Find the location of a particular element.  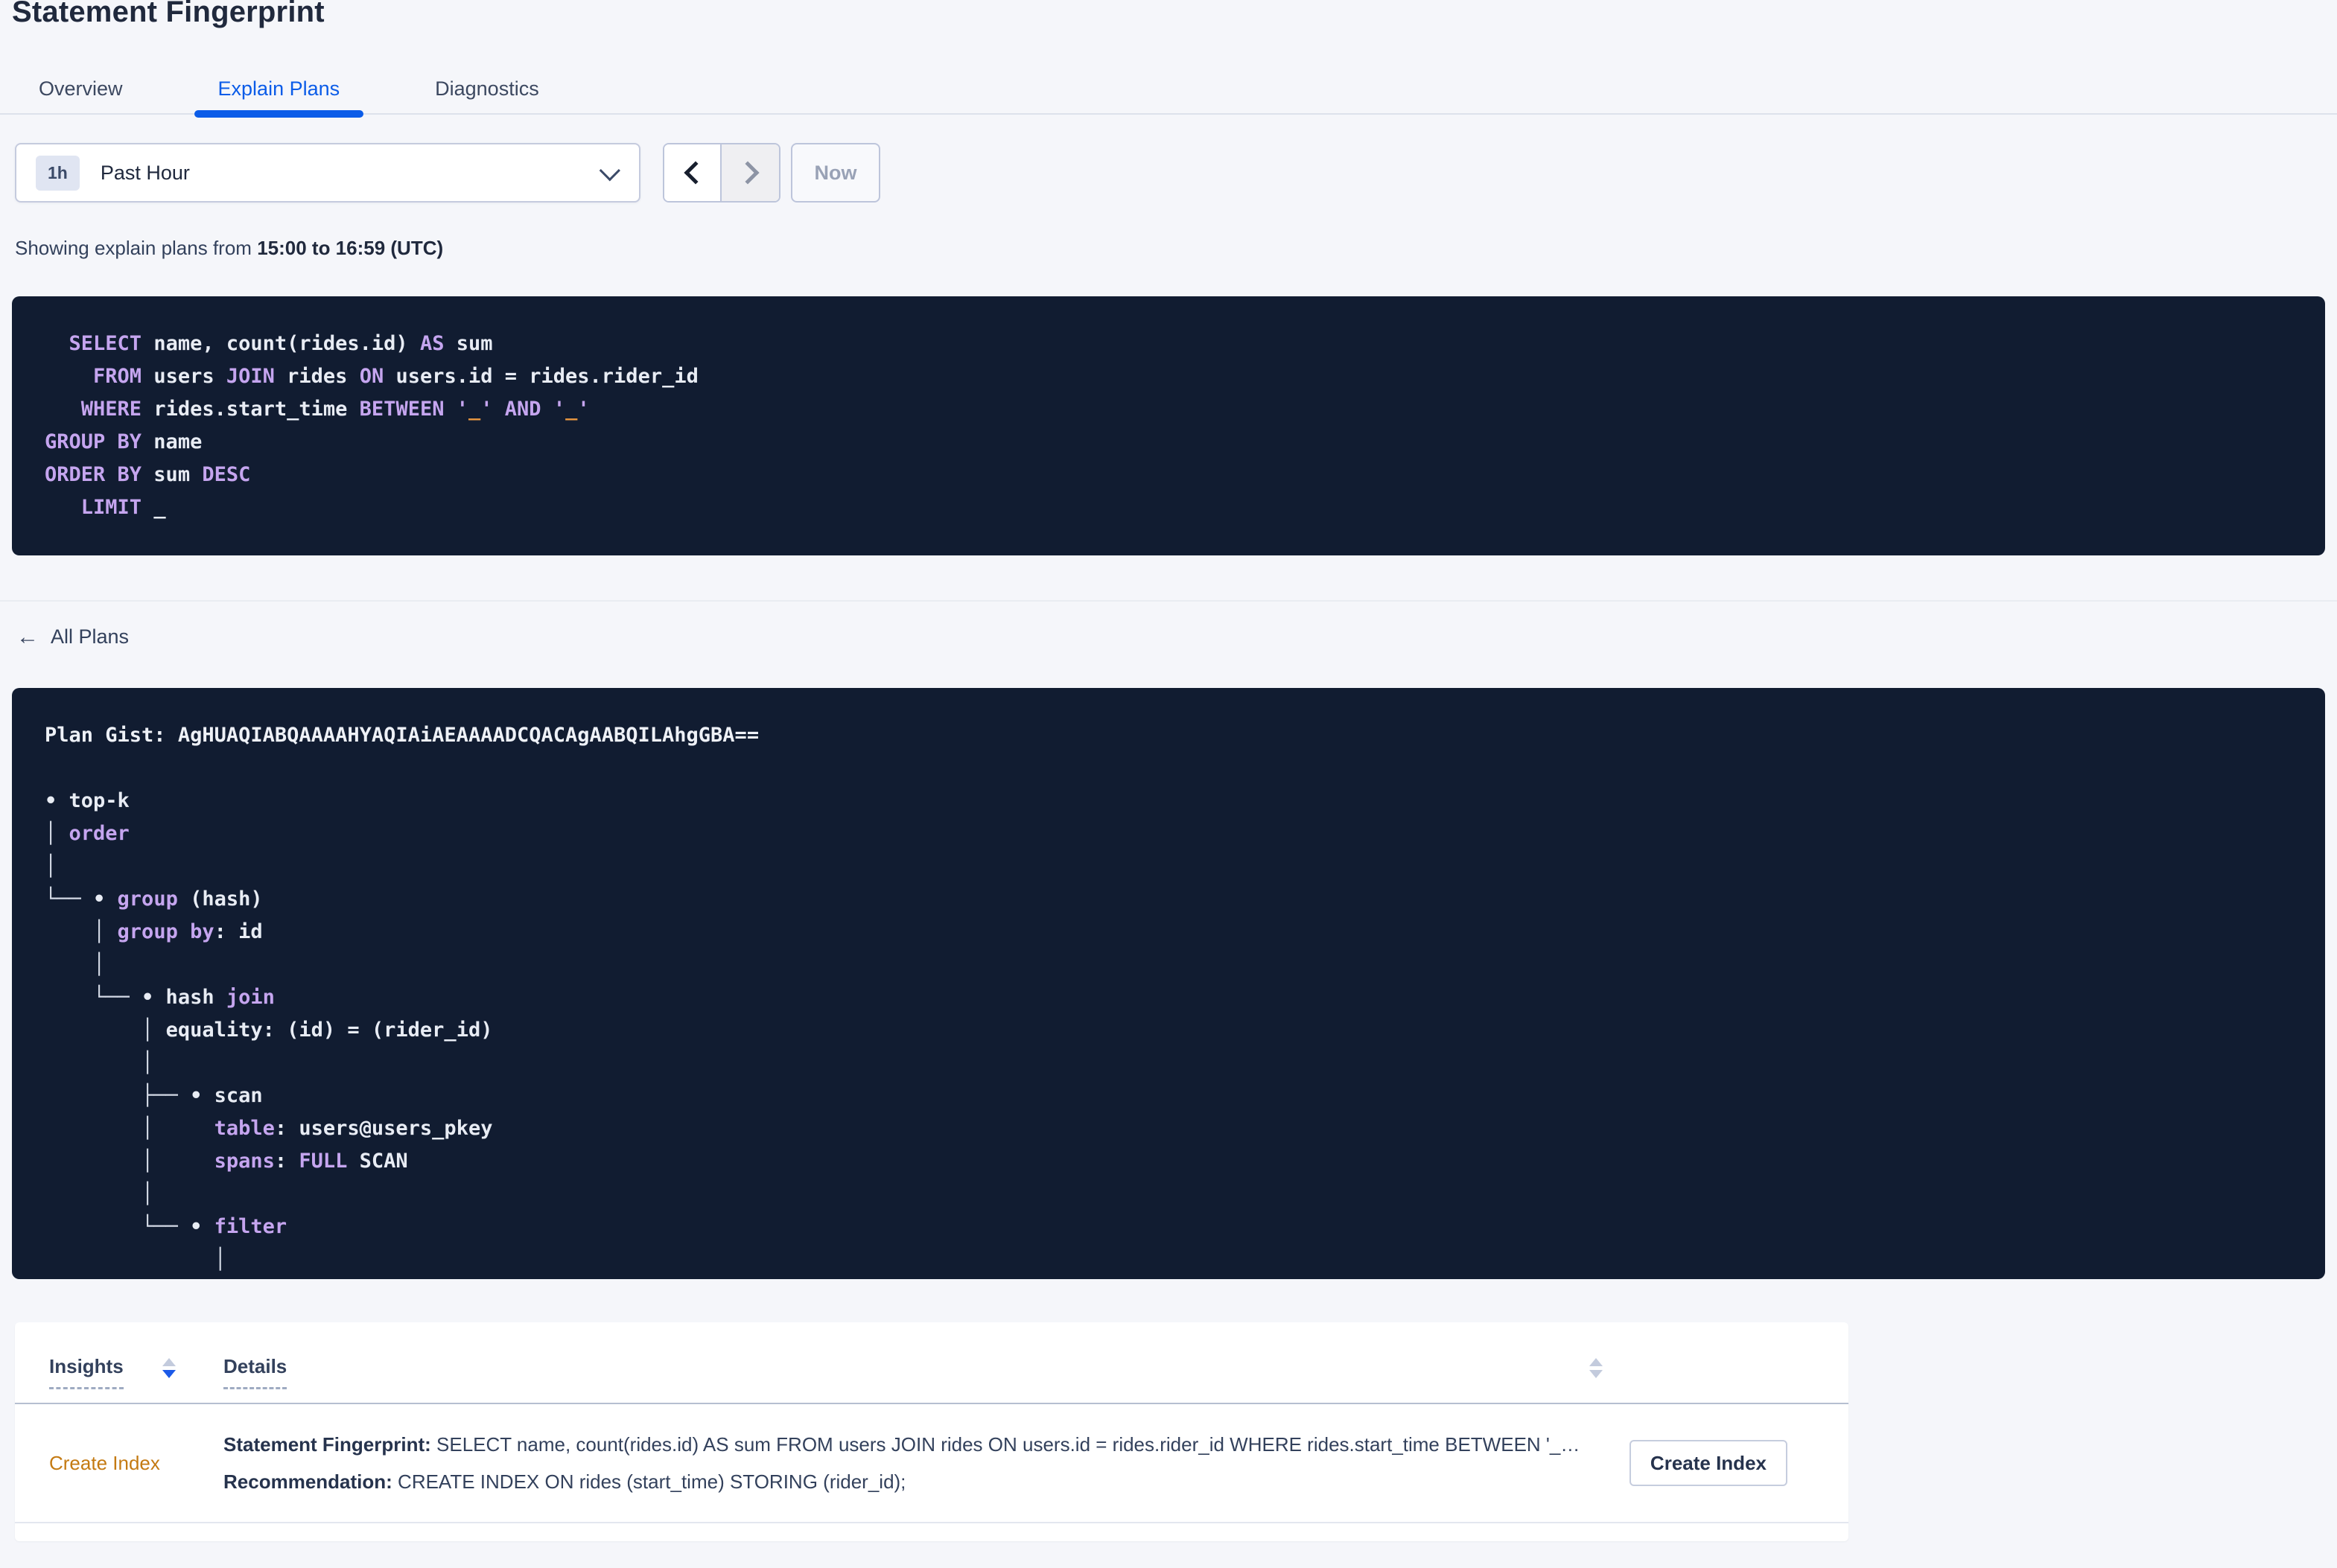

code-line: └── • filter is located at coordinates (166, 1226).